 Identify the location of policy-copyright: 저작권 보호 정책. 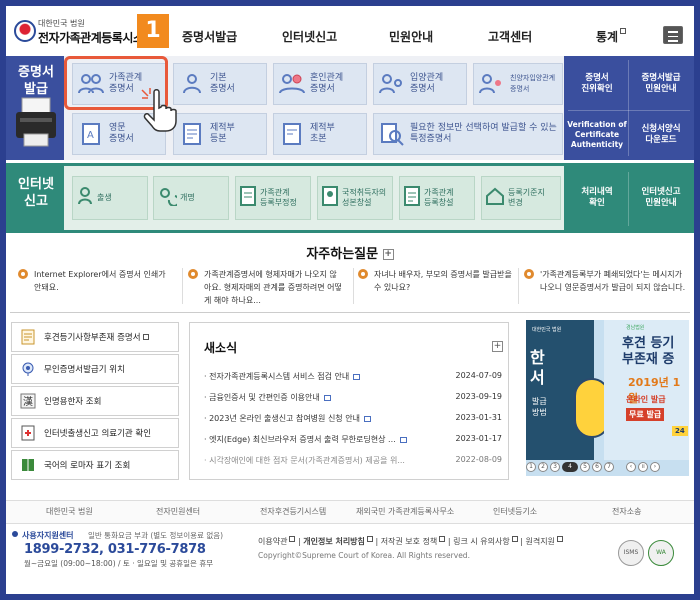
(409, 541).